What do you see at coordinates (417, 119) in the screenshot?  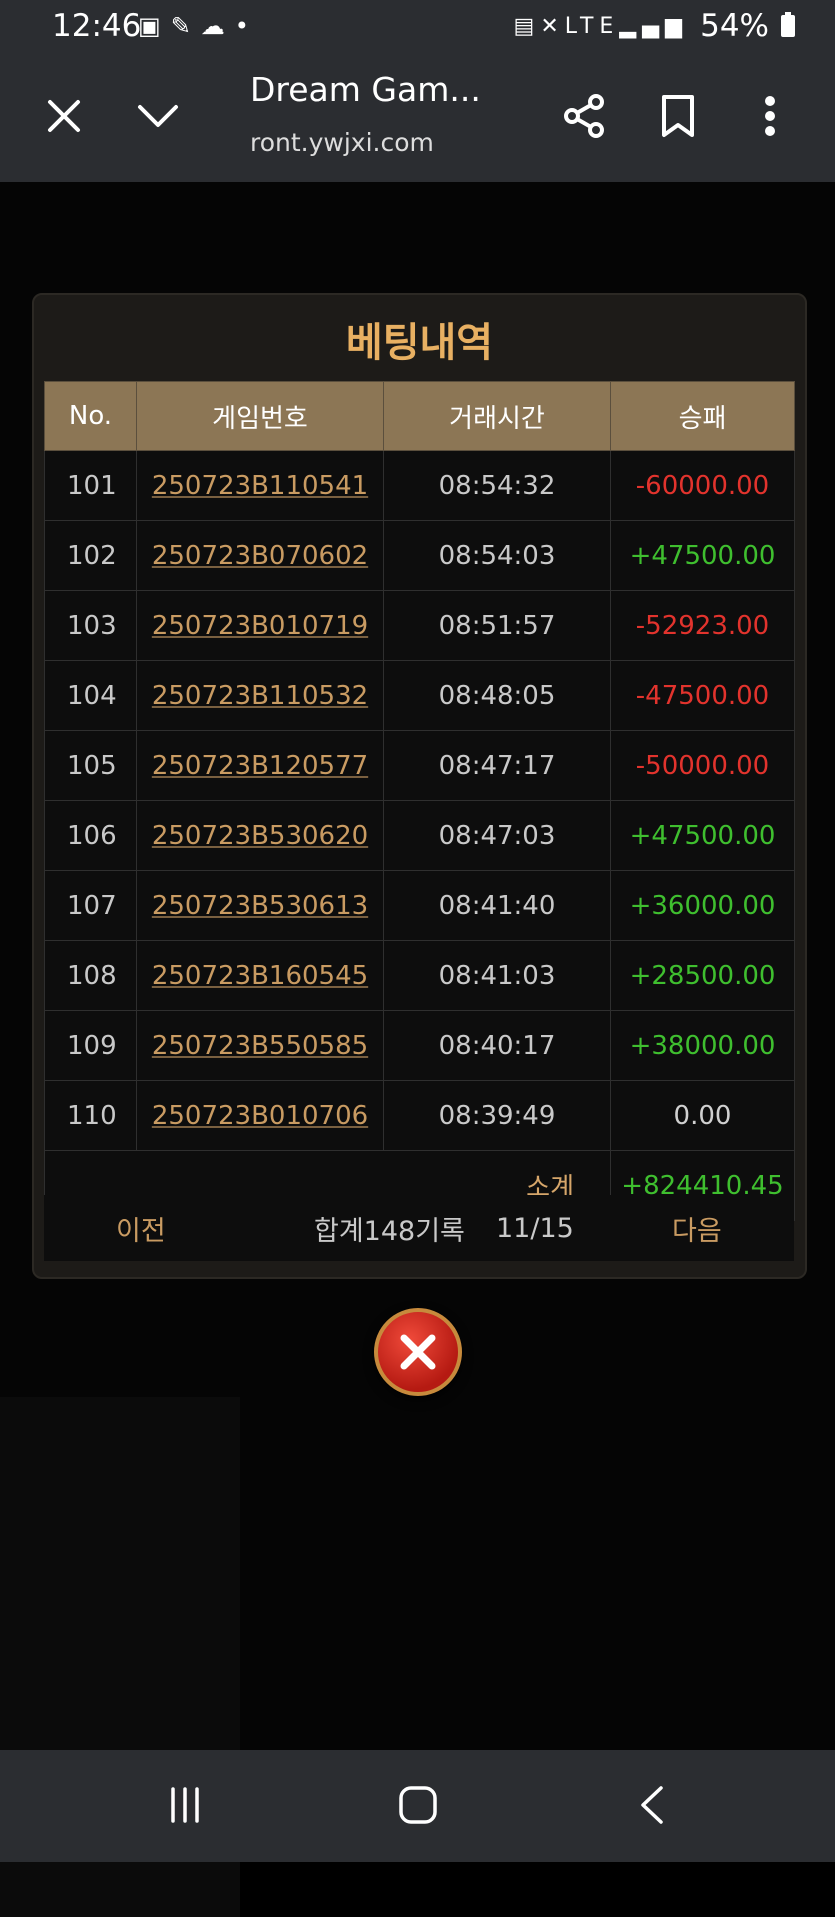 I see `browser-toolbar: Dream Gam... ront.ywjxi.com` at bounding box center [417, 119].